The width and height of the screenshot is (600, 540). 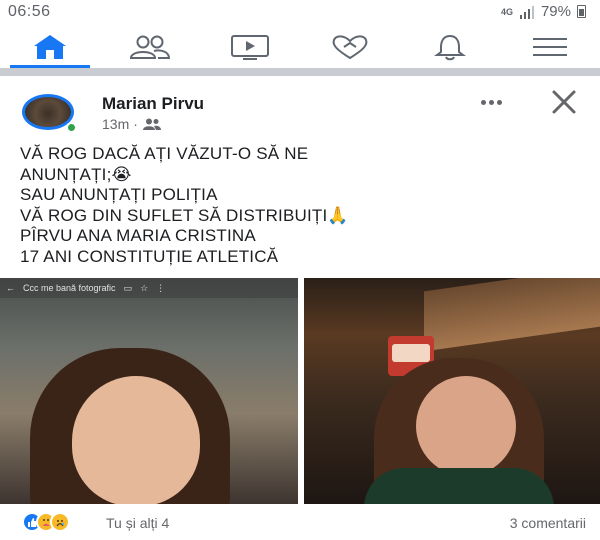 I want to click on dating-heart-icon, so click(x=350, y=47).